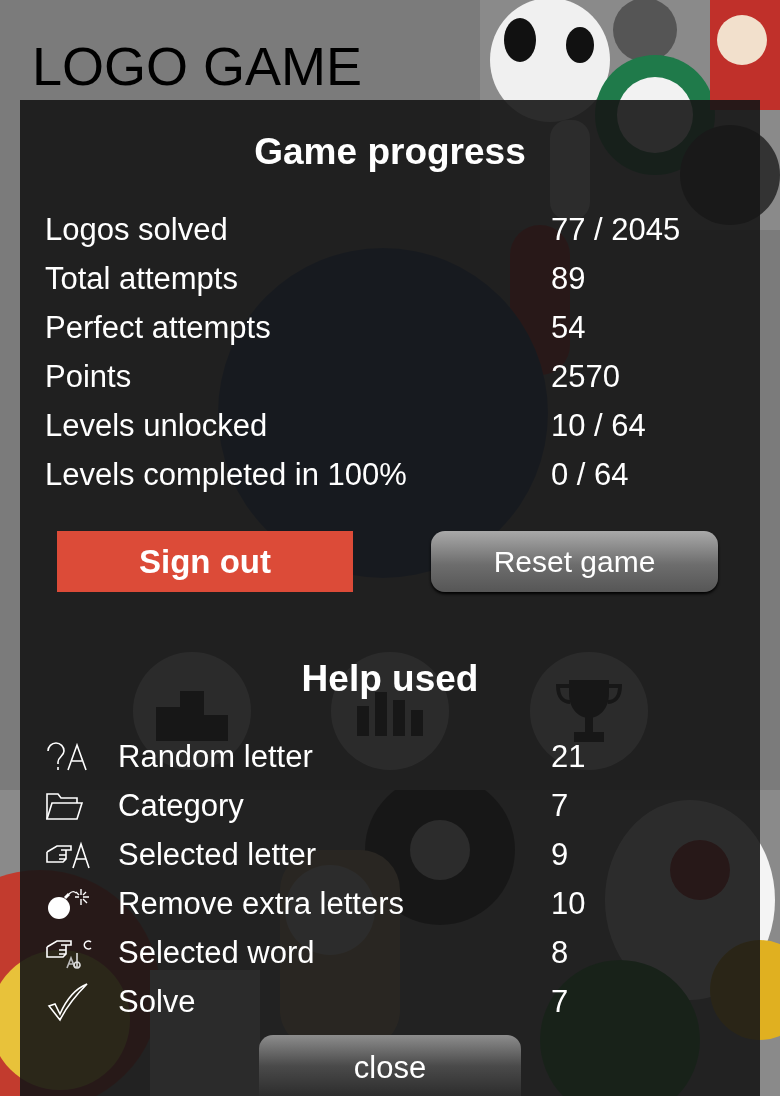  Describe the element at coordinates (569, 327) in the screenshot. I see `stat-value: 54` at that location.